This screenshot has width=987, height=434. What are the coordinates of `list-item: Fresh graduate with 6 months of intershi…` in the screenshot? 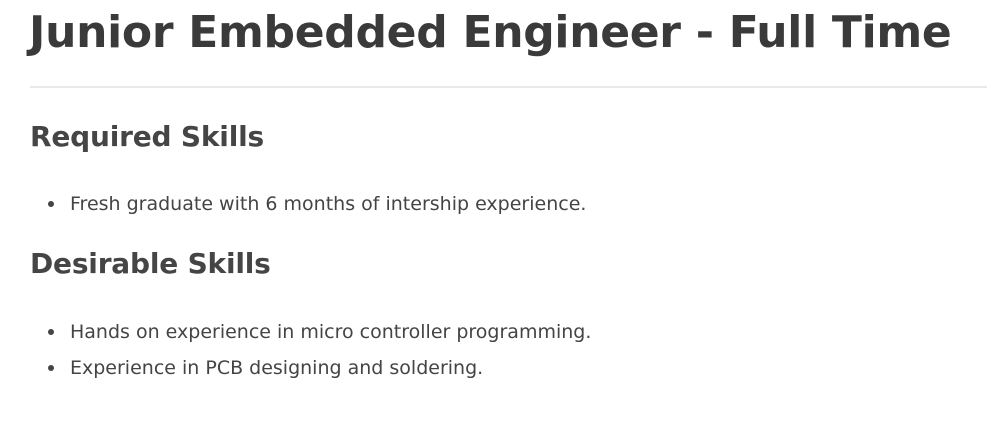 It's located at (317, 204).